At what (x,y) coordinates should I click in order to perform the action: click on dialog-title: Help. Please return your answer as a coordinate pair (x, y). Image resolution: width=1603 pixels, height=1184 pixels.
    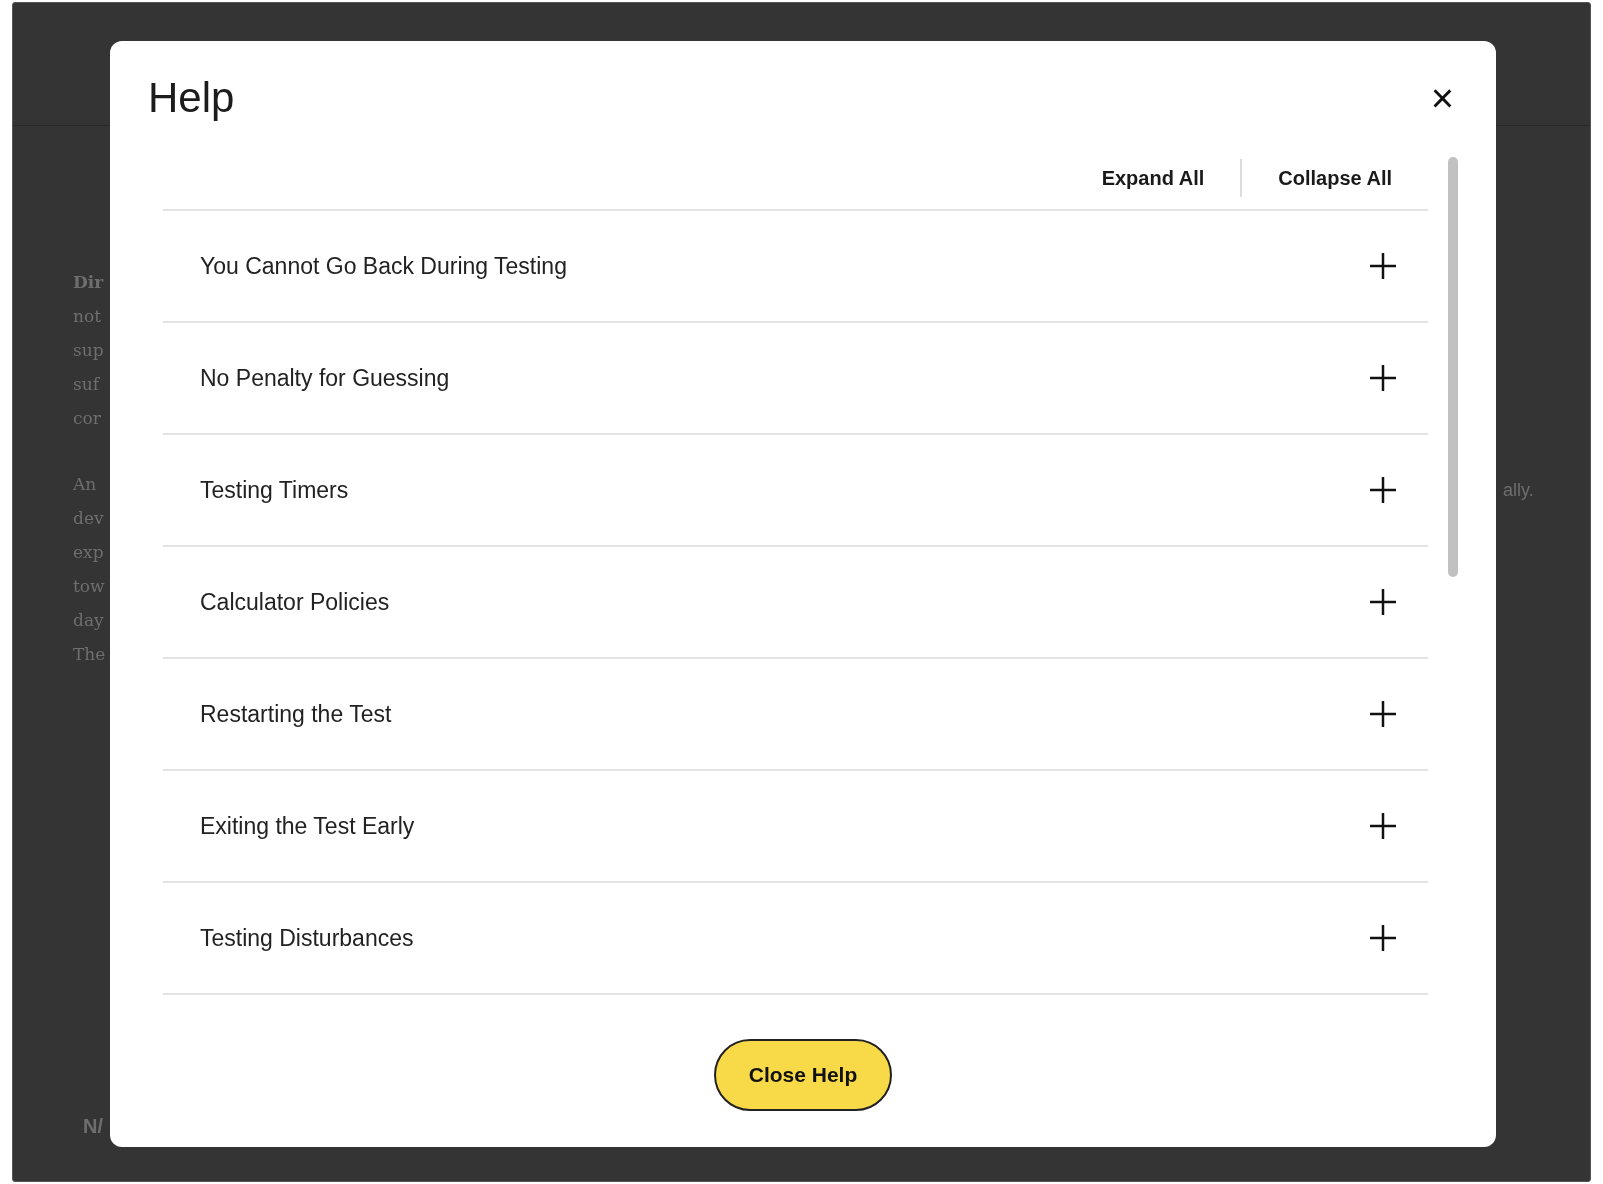
    Looking at the image, I should click on (191, 98).